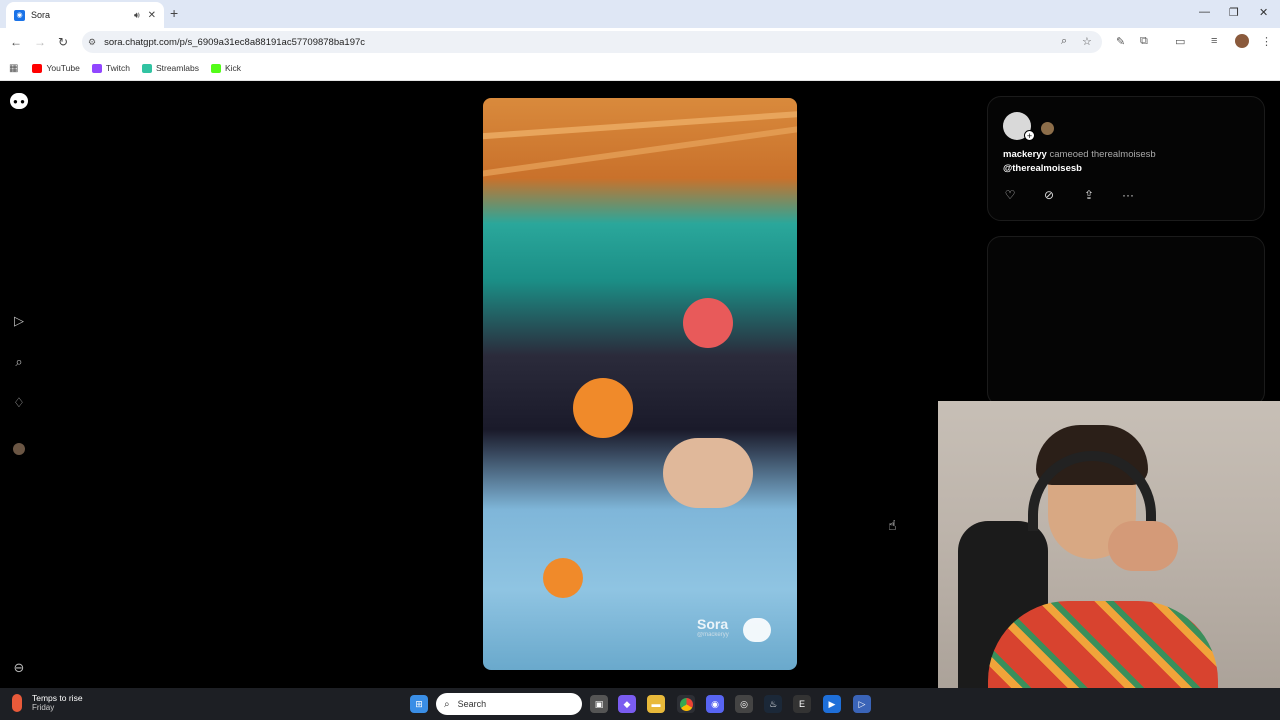 Image resolution: width=1280 pixels, height=720 pixels. What do you see at coordinates (19, 15) in the screenshot?
I see `sora-favicon-icon: ◉` at bounding box center [19, 15].